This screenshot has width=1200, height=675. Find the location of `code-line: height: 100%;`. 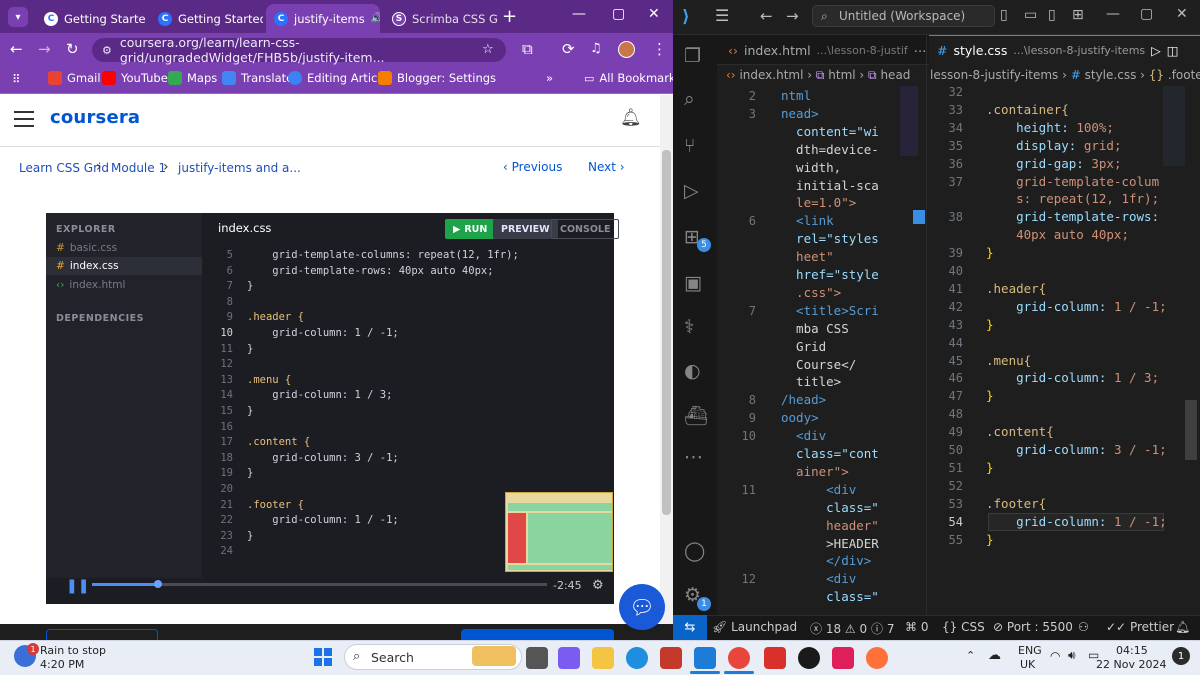

code-line: height: 100%; is located at coordinates (1050, 128).